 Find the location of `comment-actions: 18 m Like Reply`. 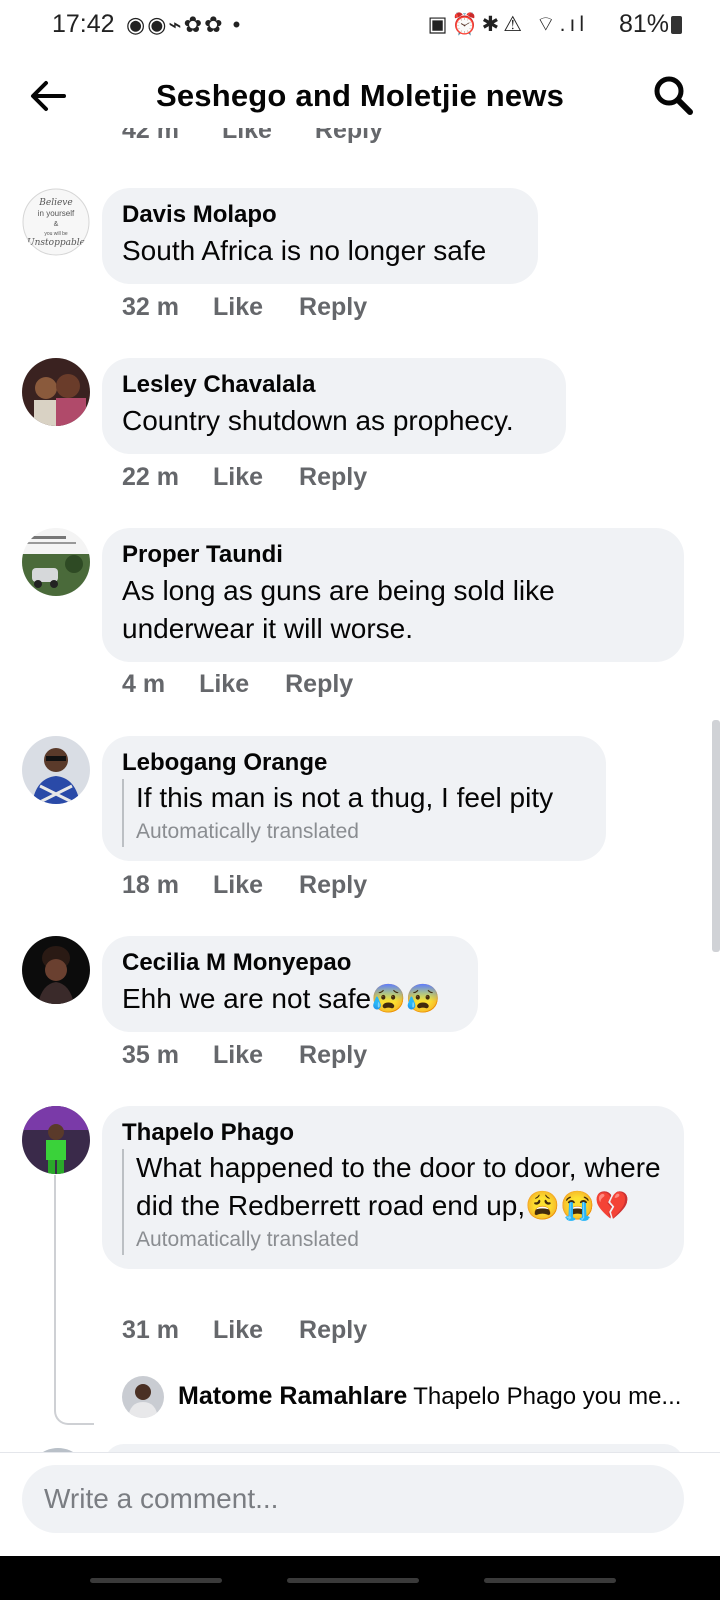

comment-actions: 18 m Like Reply is located at coordinates (244, 885).